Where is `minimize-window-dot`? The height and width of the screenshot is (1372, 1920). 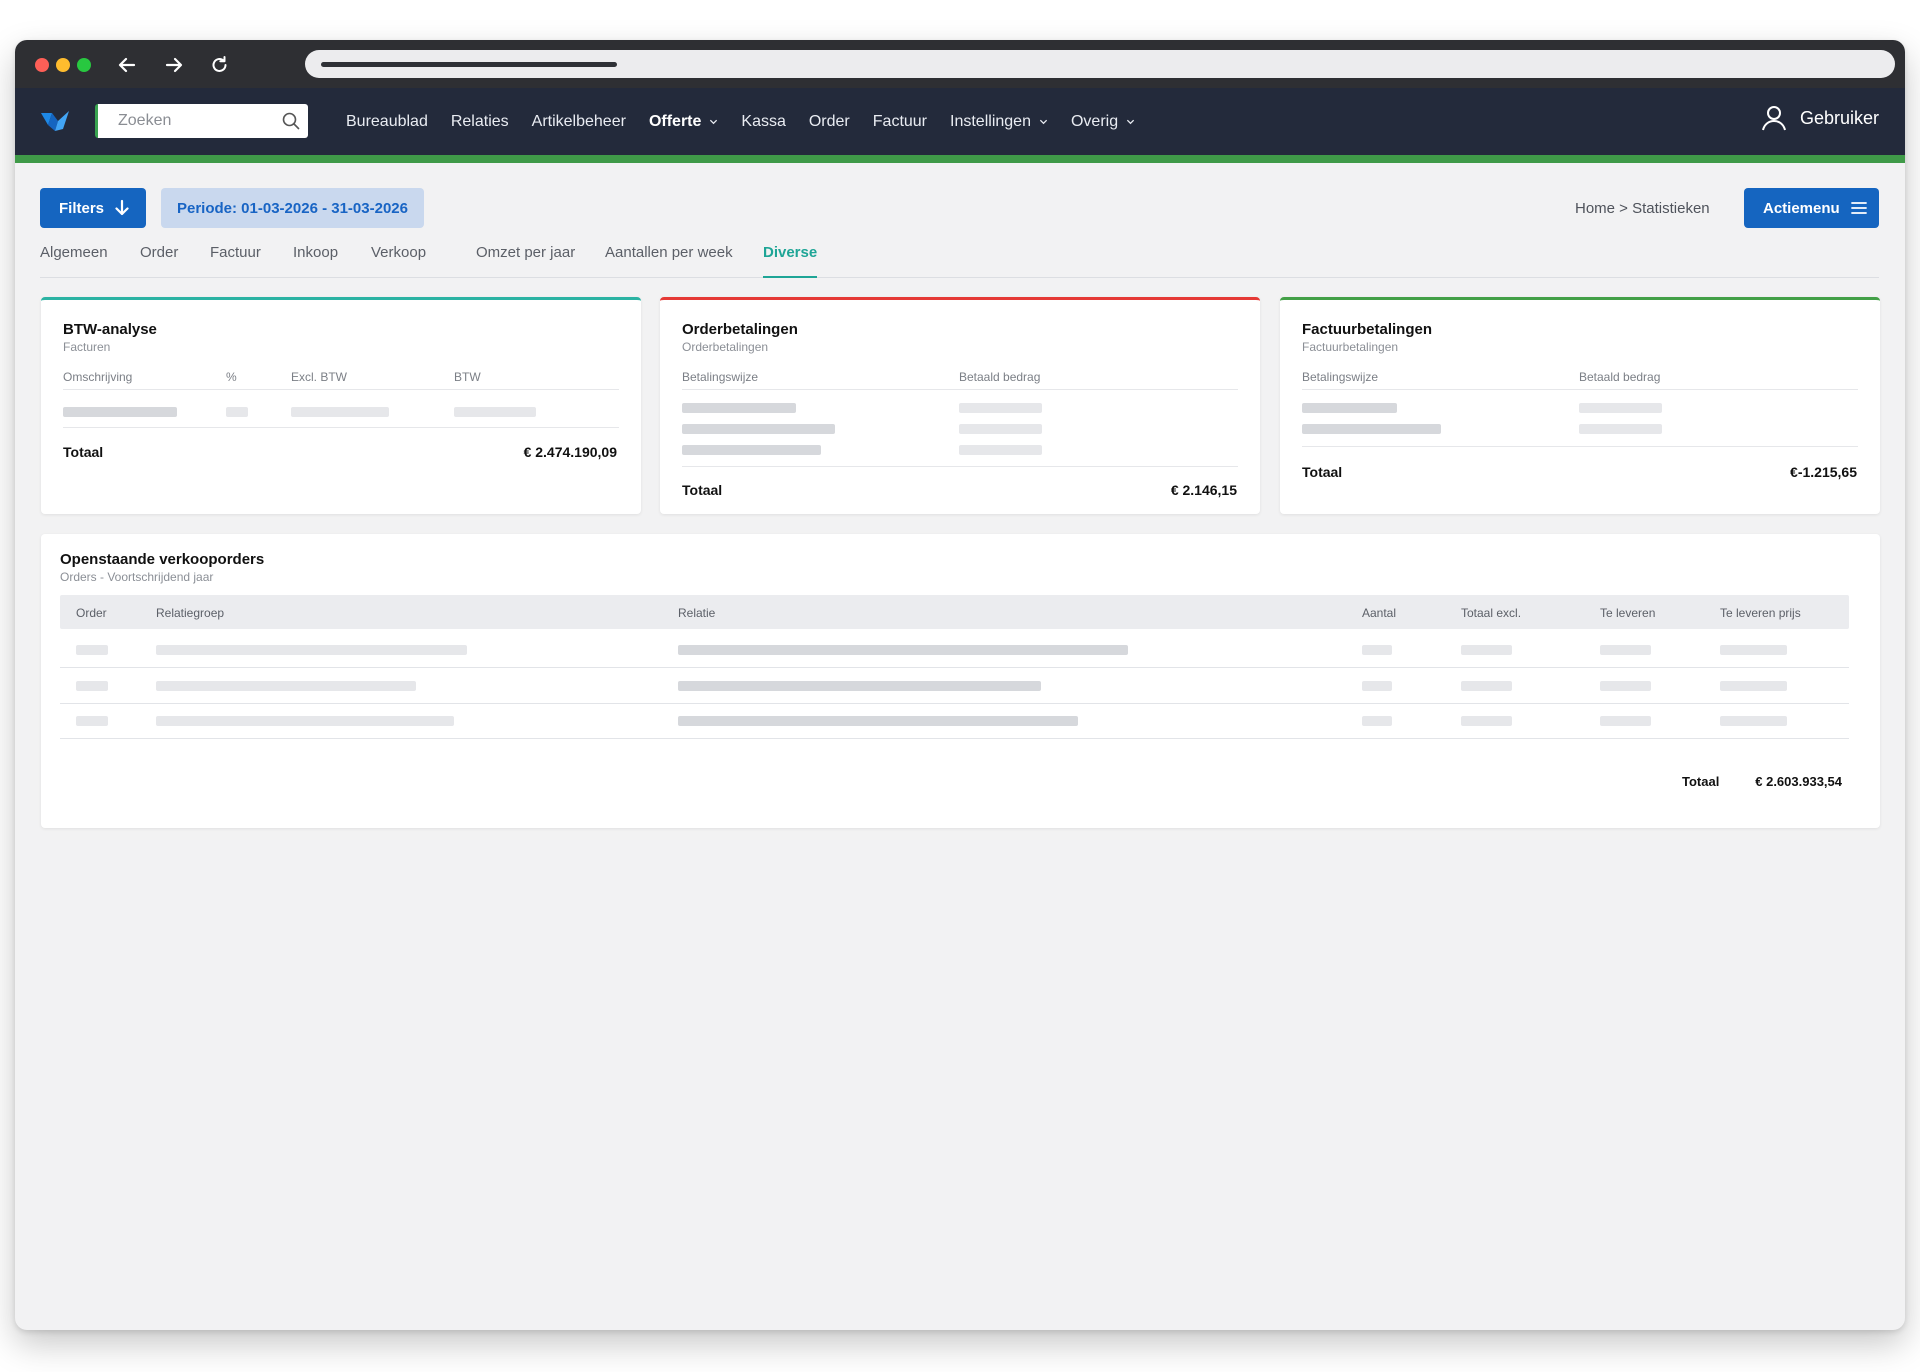
minimize-window-dot is located at coordinates (63, 65).